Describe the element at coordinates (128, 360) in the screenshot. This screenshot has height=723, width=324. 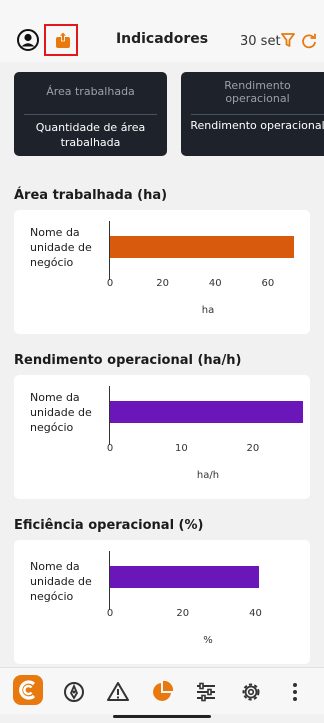
I see `section-title: Rendimento operacional (ha/h)` at that location.